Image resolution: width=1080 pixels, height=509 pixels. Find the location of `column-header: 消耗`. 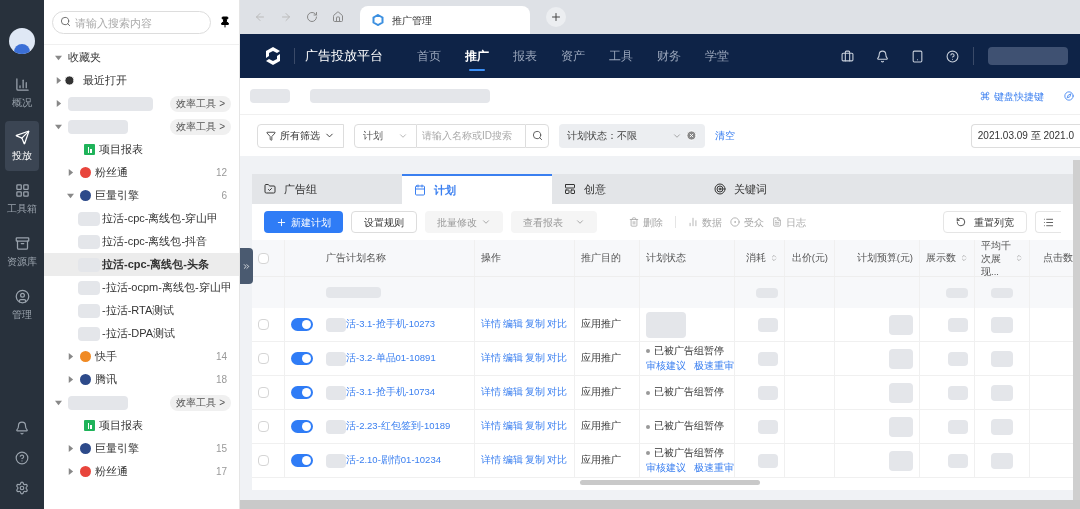

column-header: 消耗 is located at coordinates (756, 258).